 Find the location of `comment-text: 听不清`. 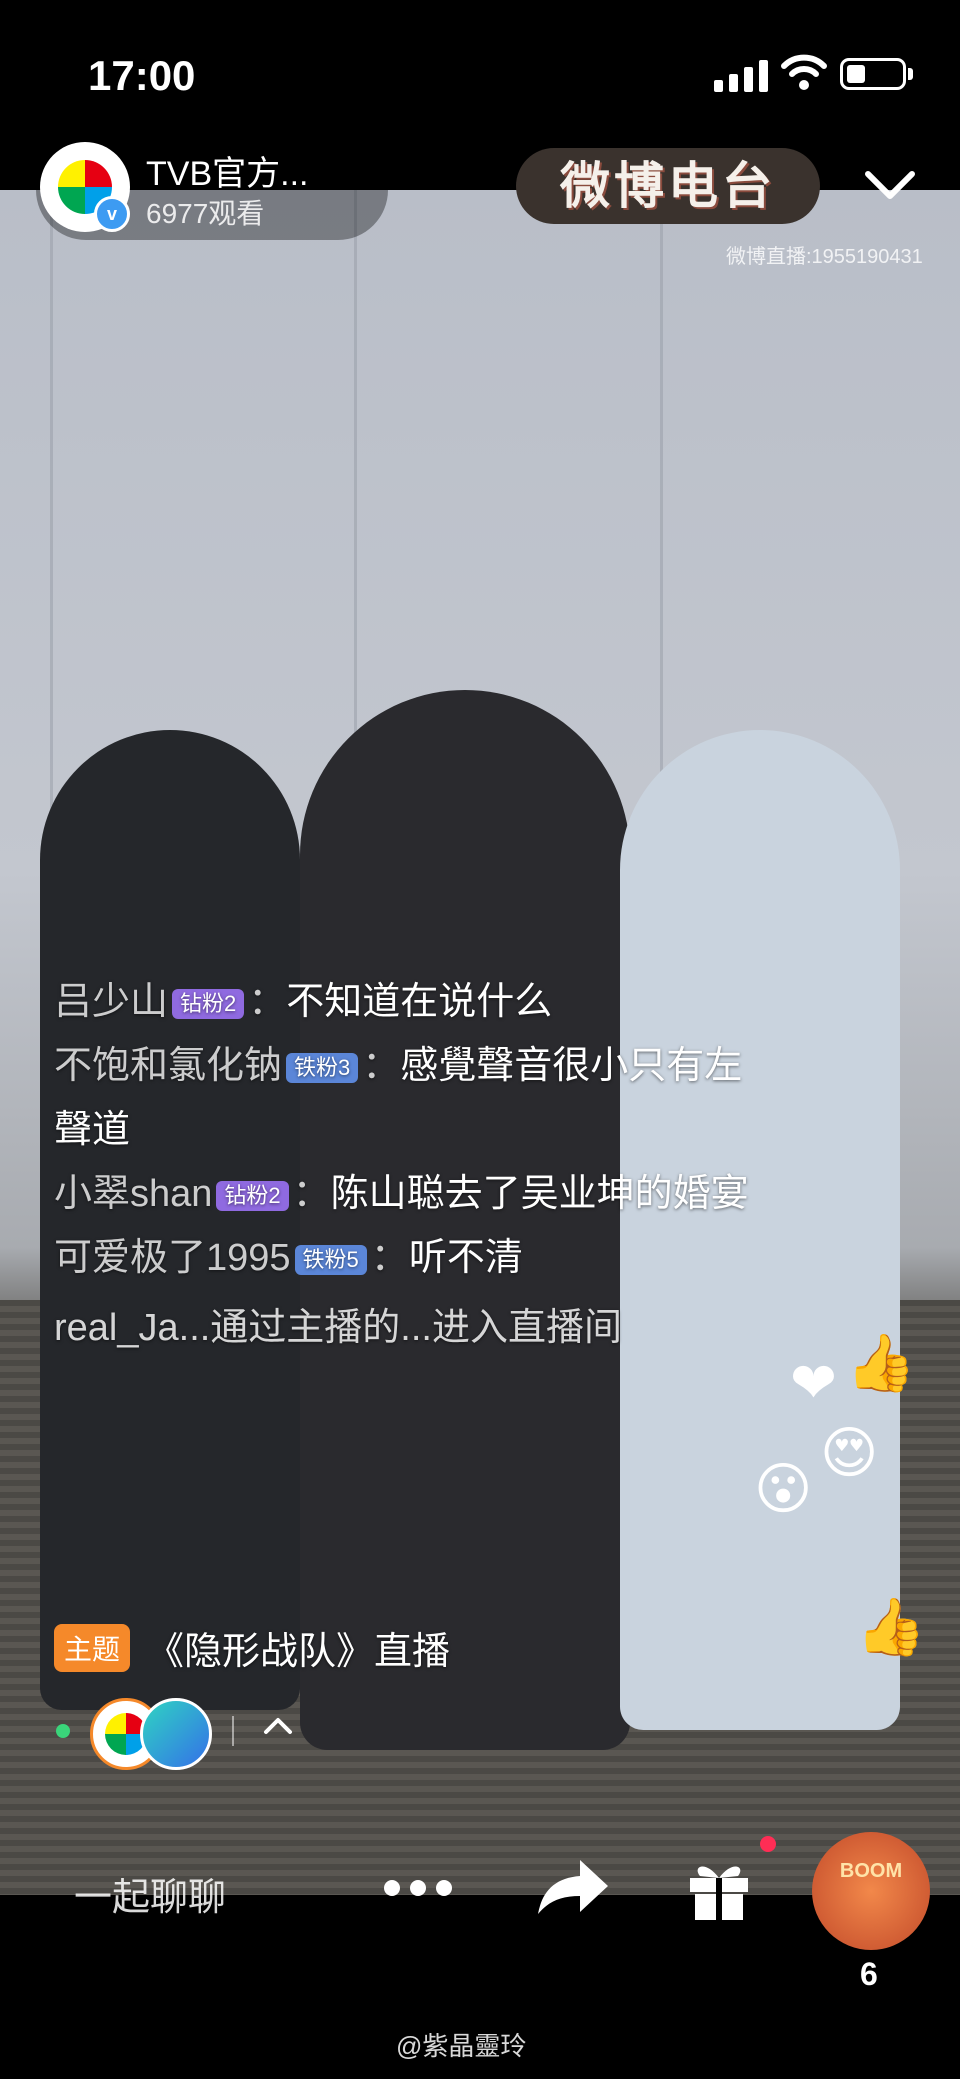

comment-text: 听不清 is located at coordinates (465, 1258).